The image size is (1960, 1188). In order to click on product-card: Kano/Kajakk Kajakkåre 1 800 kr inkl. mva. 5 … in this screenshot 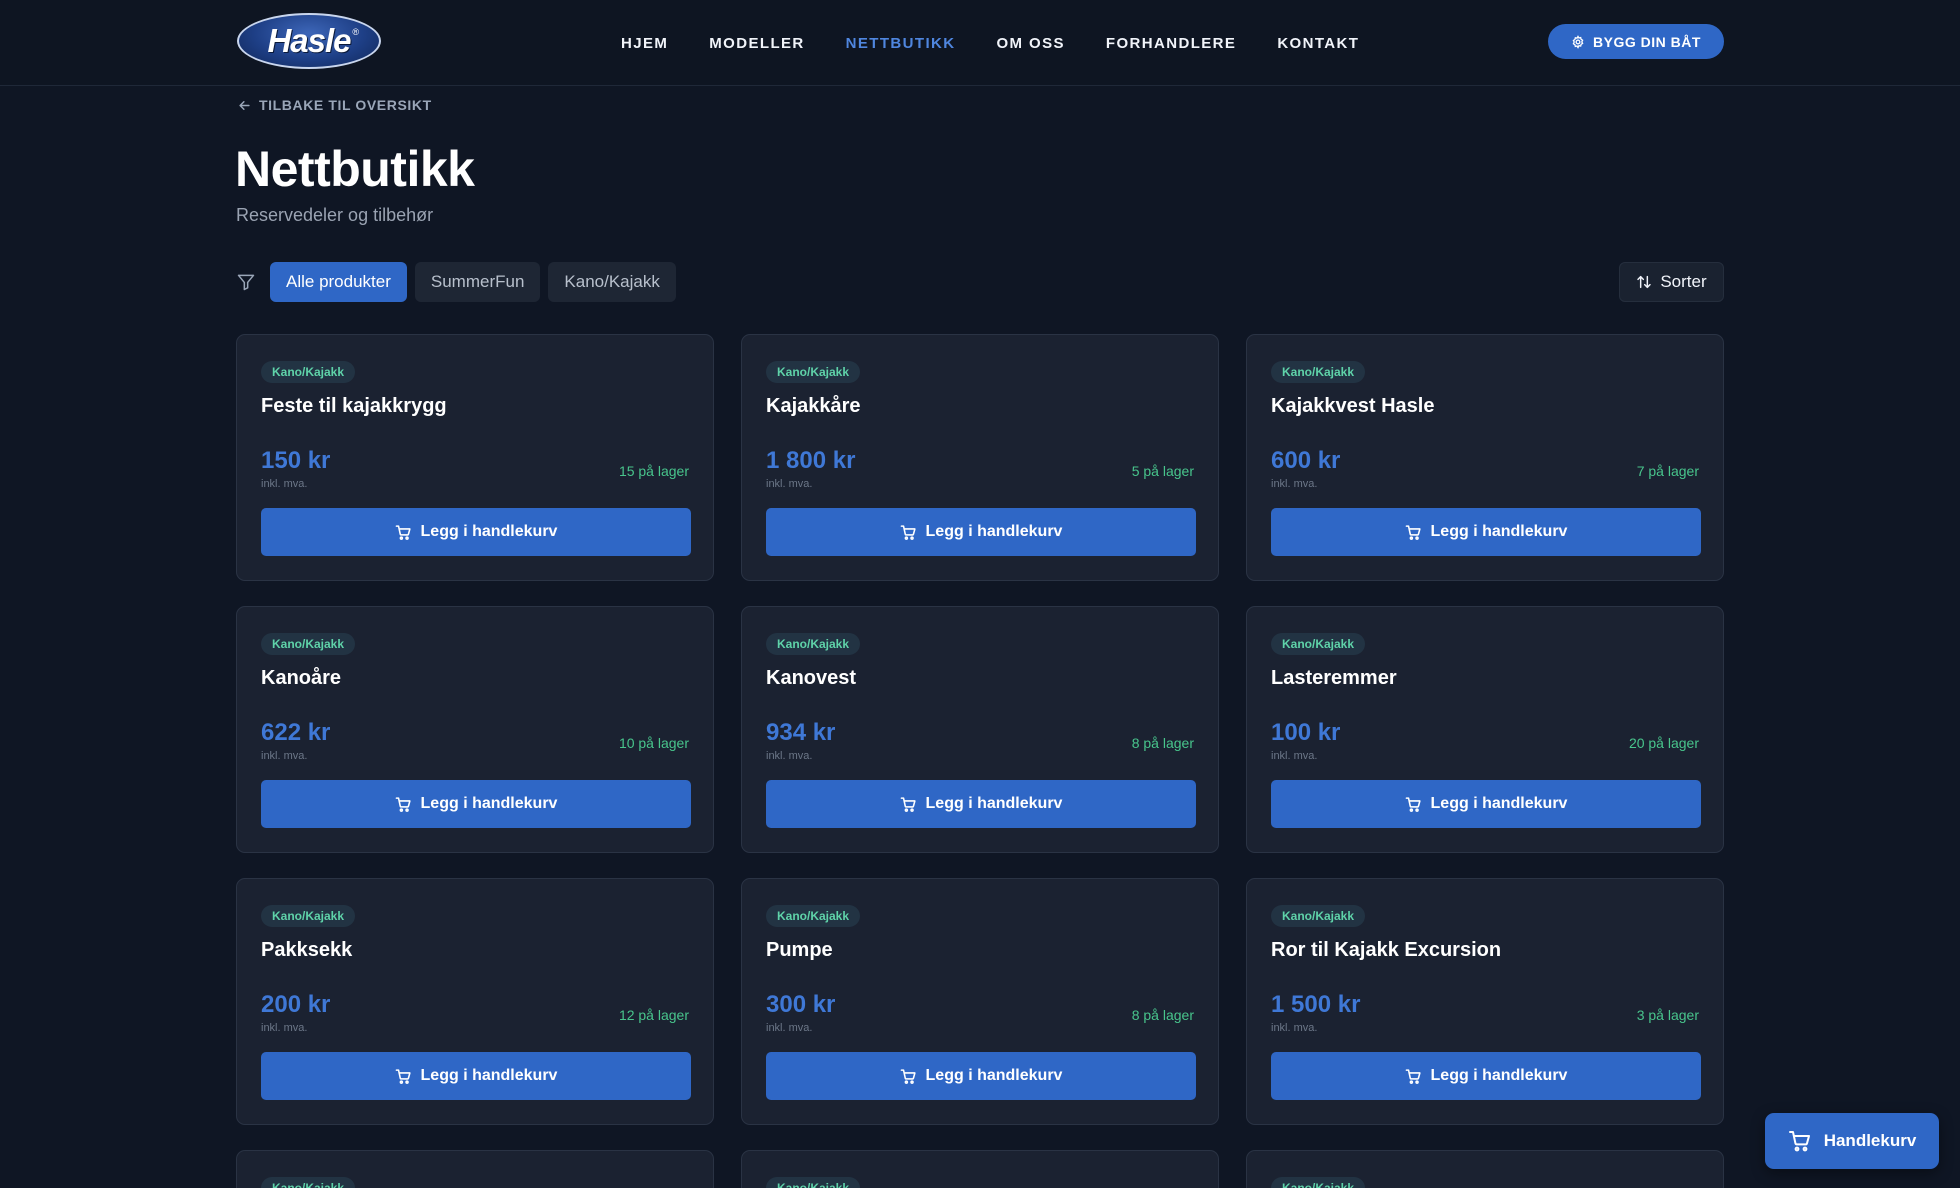, I will do `click(980, 457)`.